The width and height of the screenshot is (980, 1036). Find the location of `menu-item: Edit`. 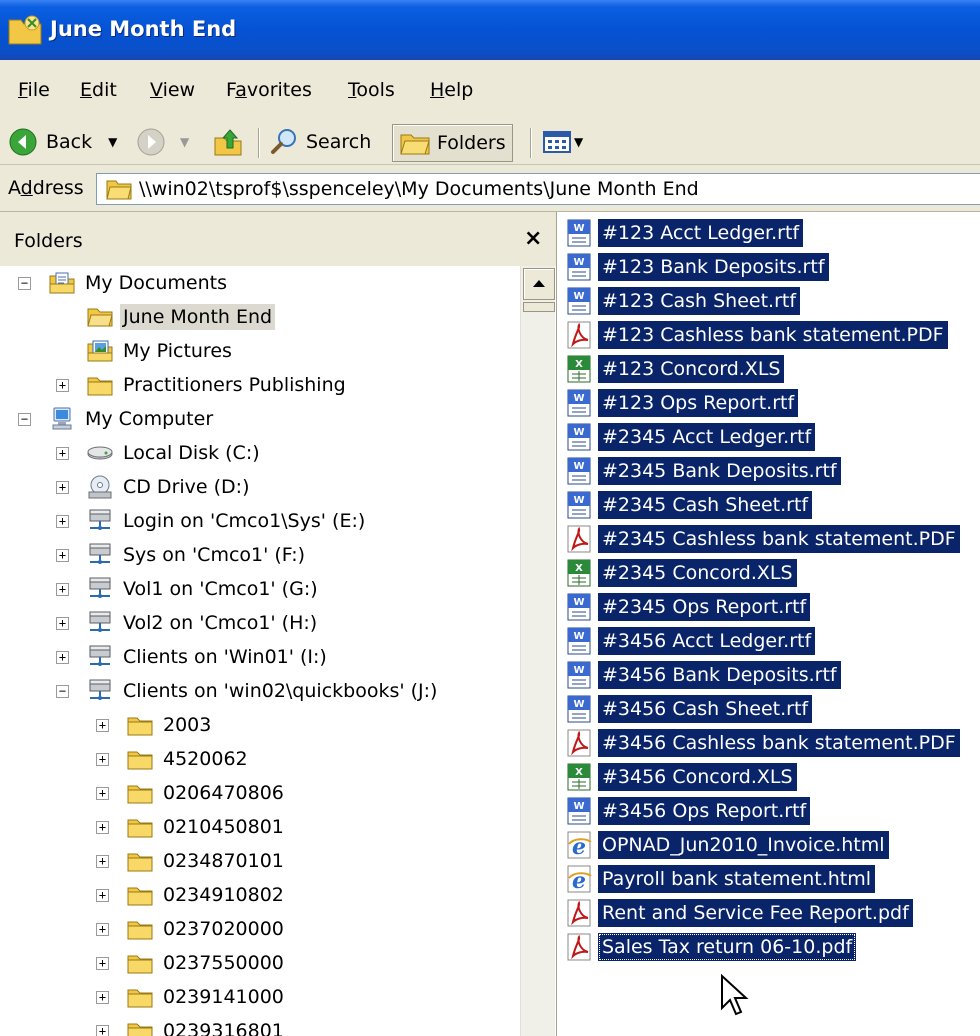

menu-item: Edit is located at coordinates (98, 90).